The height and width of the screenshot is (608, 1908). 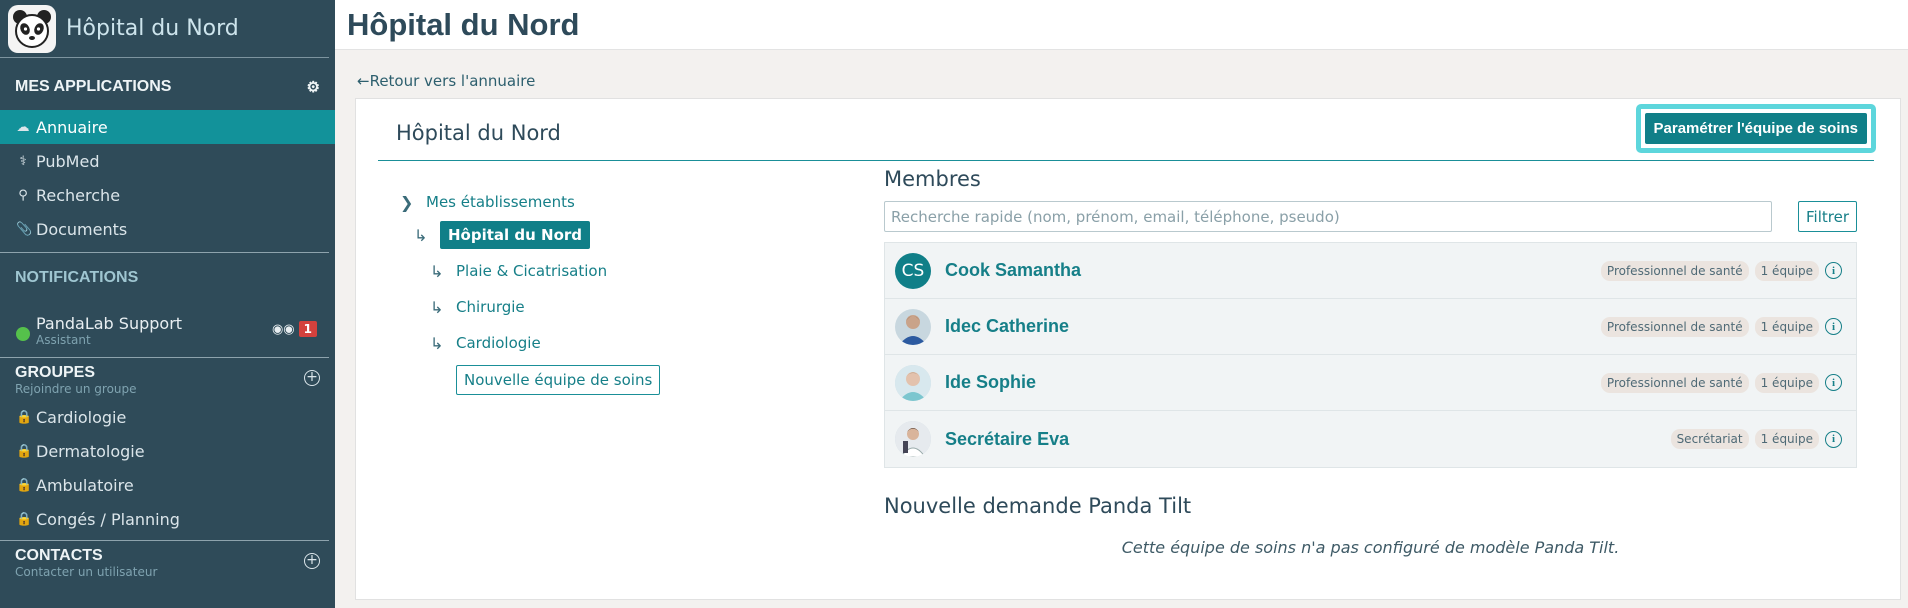 What do you see at coordinates (167, 229) in the screenshot?
I see `sidebar-item-documents: 📎 Documents` at bounding box center [167, 229].